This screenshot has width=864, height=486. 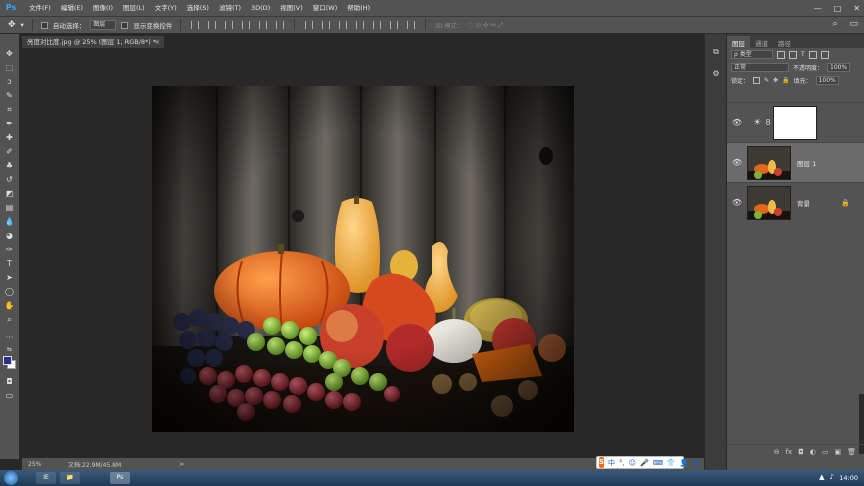 I want to click on align-top-icon, so click(x=195, y=25).